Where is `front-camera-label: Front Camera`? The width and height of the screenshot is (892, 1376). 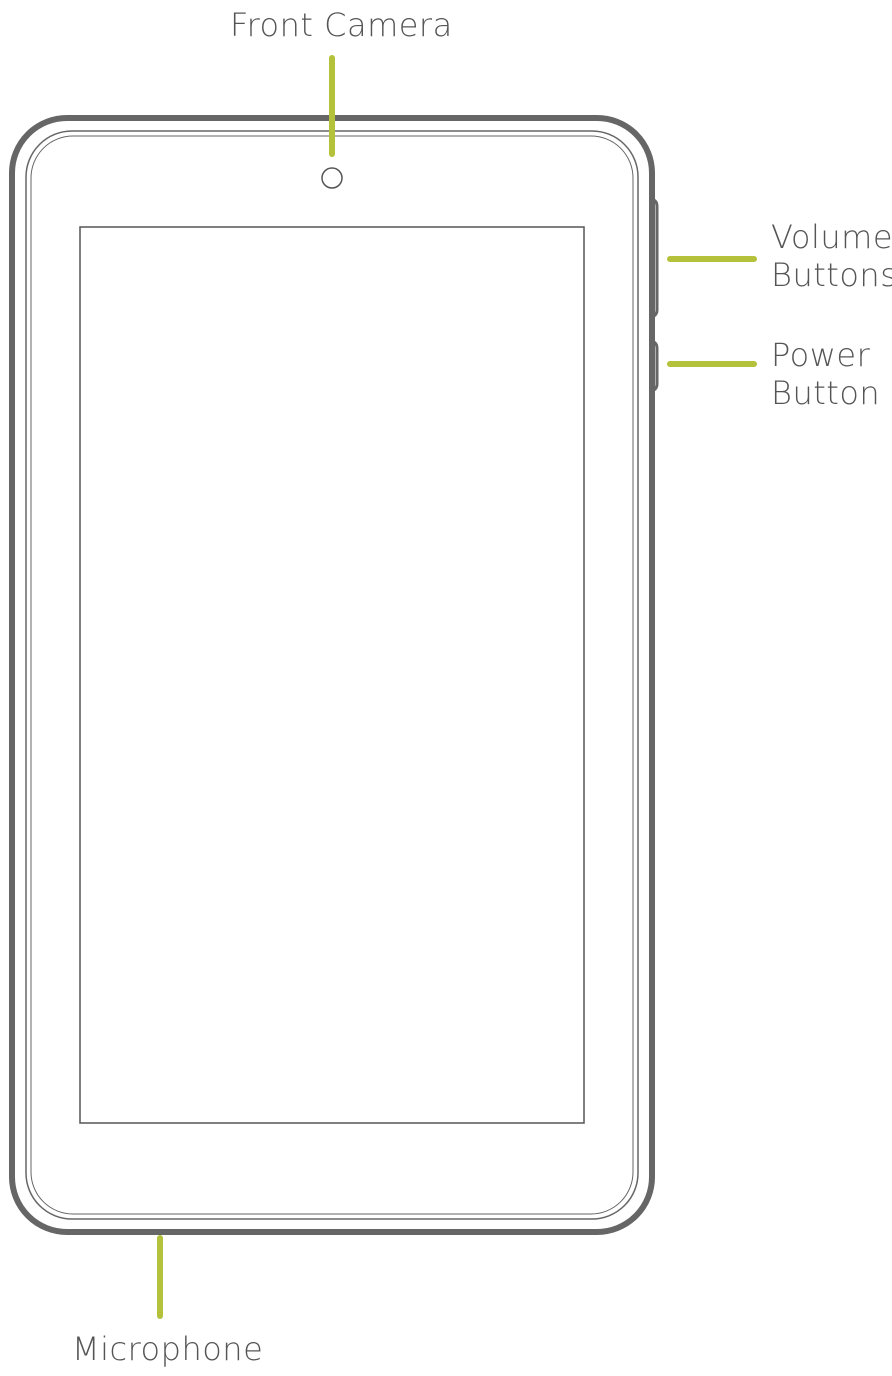 front-camera-label: Front Camera is located at coordinates (341, 25).